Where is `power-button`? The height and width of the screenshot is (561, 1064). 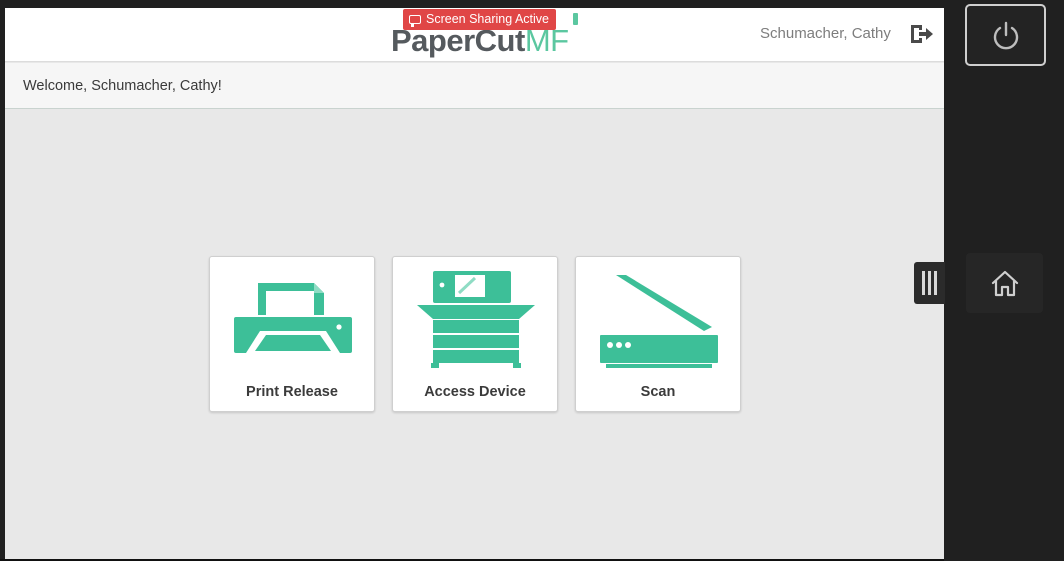
power-button is located at coordinates (1005, 35).